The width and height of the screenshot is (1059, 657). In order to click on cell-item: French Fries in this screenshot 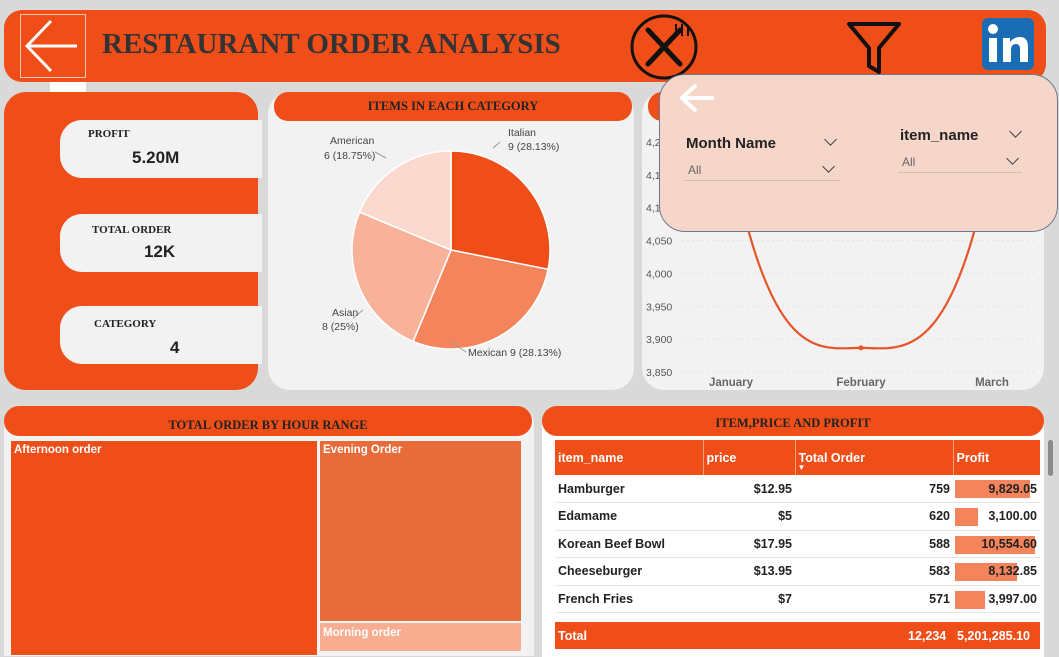, I will do `click(629, 599)`.